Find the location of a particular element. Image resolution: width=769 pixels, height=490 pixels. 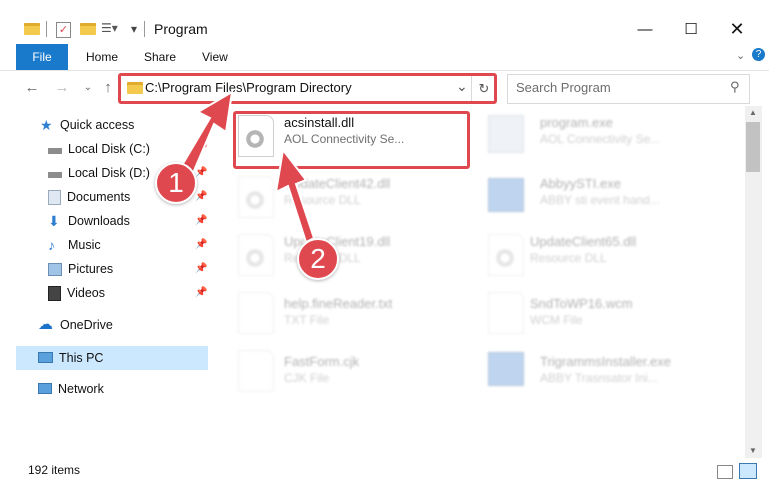

annotation-arrows is located at coordinates (246, 167).